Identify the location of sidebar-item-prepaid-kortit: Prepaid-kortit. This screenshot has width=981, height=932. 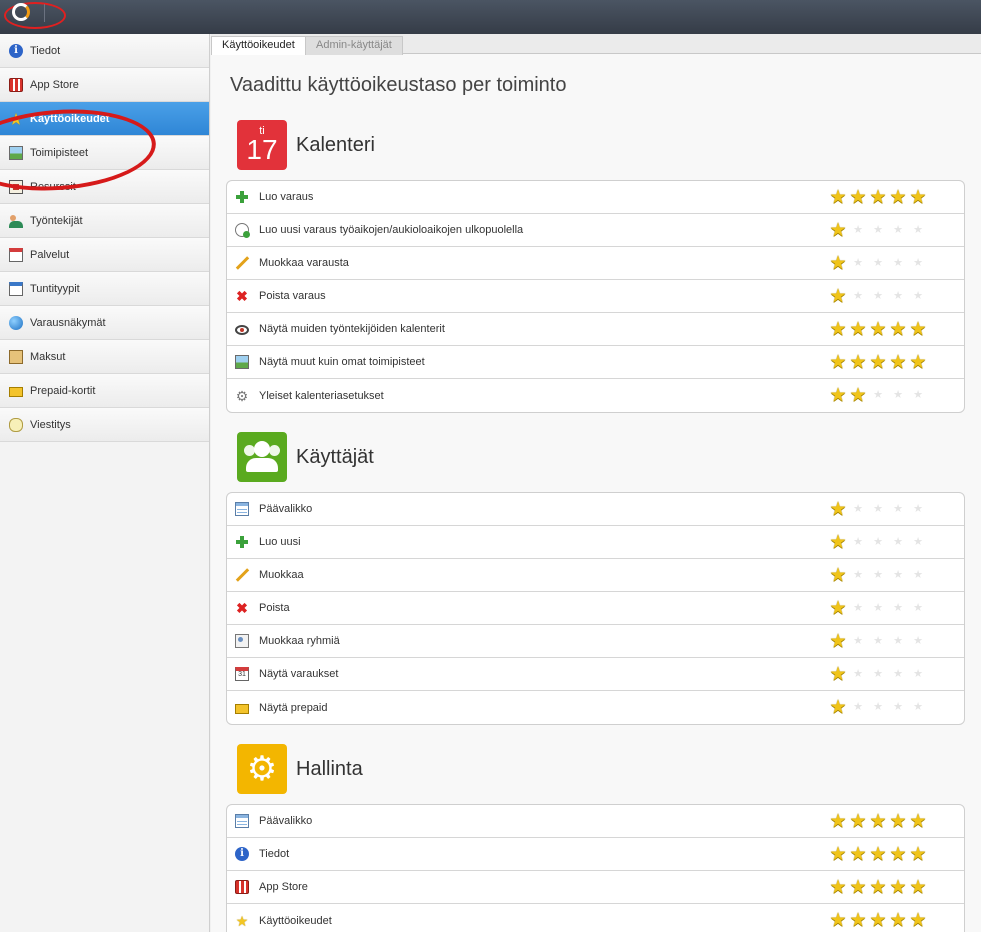
(104, 391).